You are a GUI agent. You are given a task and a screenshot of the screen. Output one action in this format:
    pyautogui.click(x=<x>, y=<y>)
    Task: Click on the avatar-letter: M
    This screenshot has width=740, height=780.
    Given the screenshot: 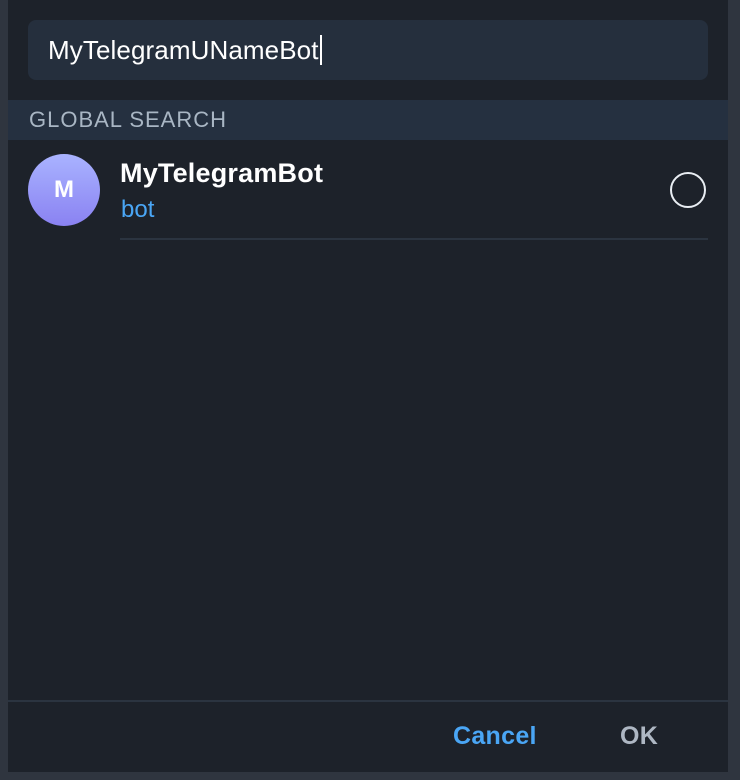 What is the action you would take?
    pyautogui.click(x=64, y=189)
    